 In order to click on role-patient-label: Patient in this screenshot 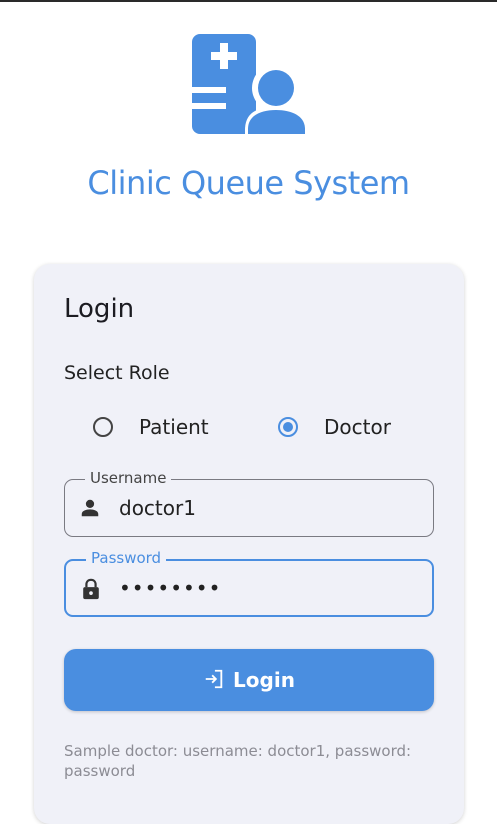, I will do `click(174, 427)`.